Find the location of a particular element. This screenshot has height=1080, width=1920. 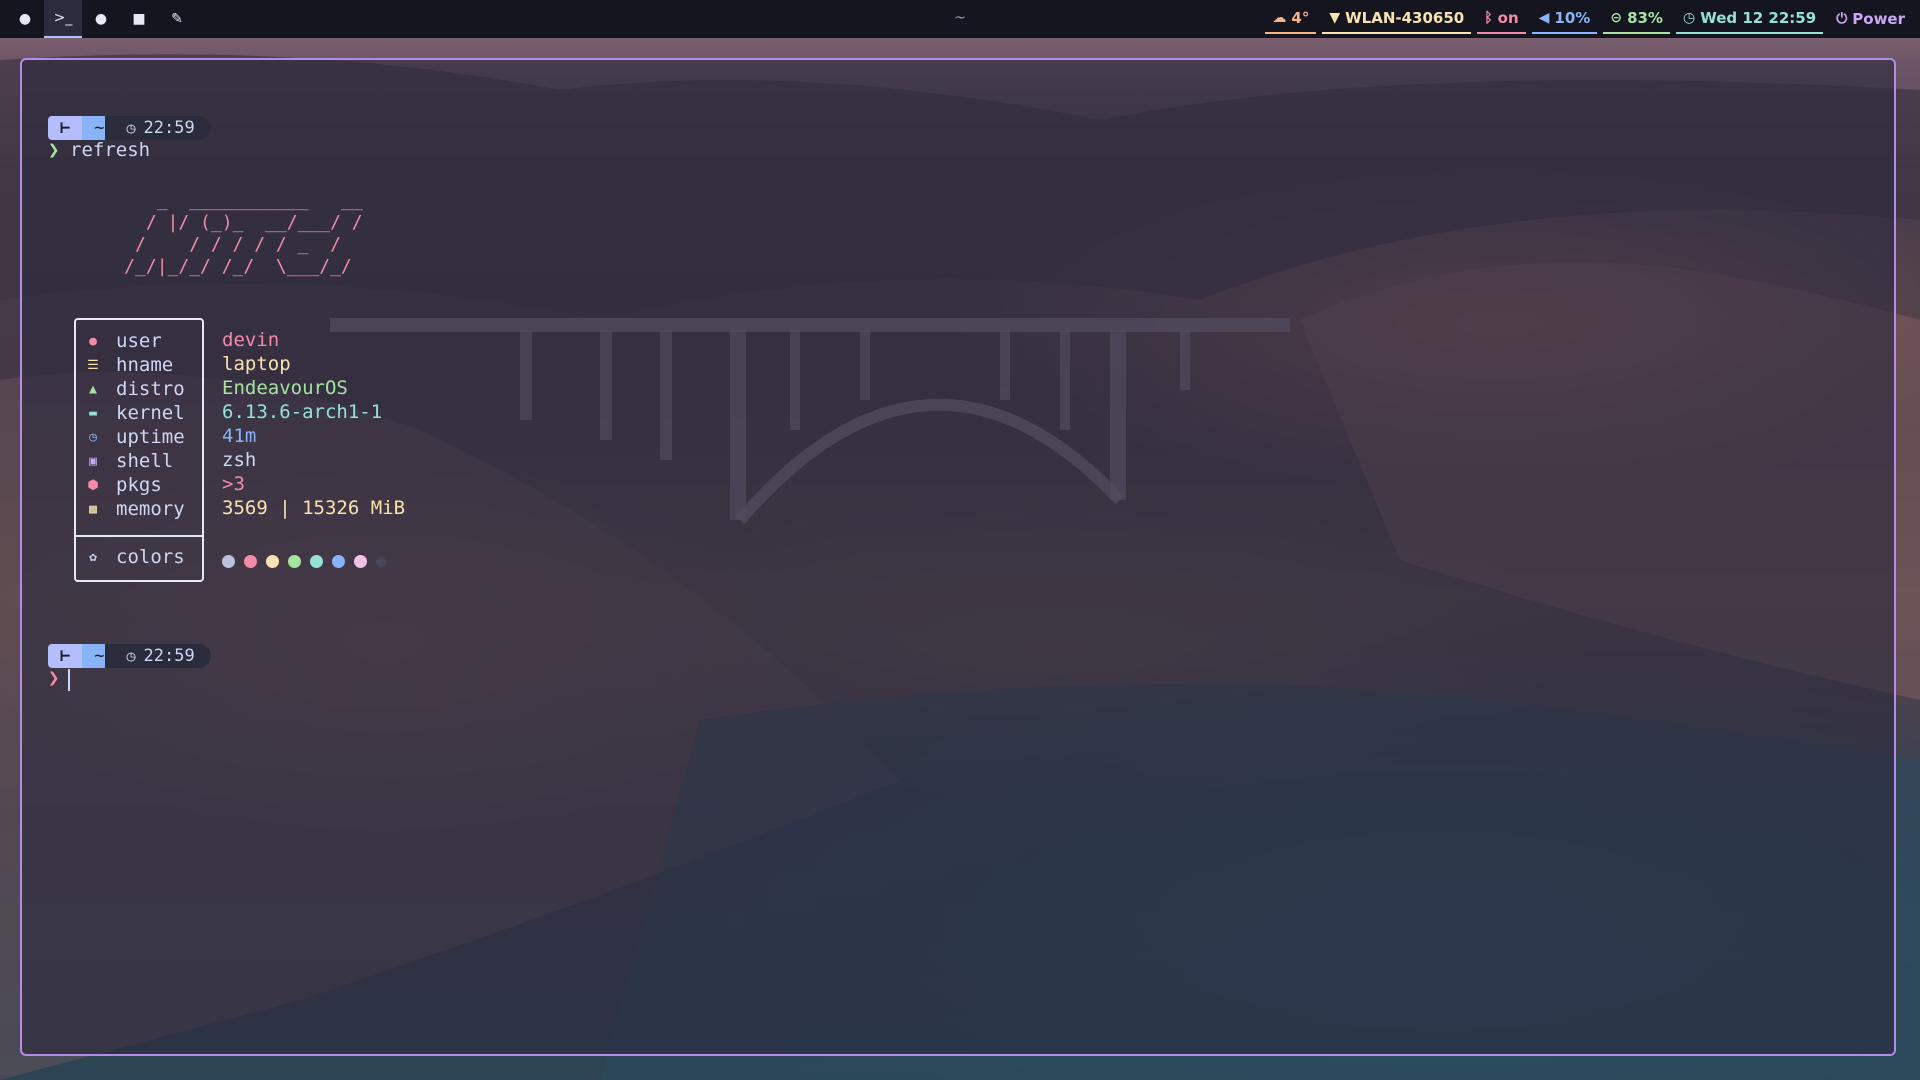

uptime-icon: ◷ is located at coordinates (93, 437).